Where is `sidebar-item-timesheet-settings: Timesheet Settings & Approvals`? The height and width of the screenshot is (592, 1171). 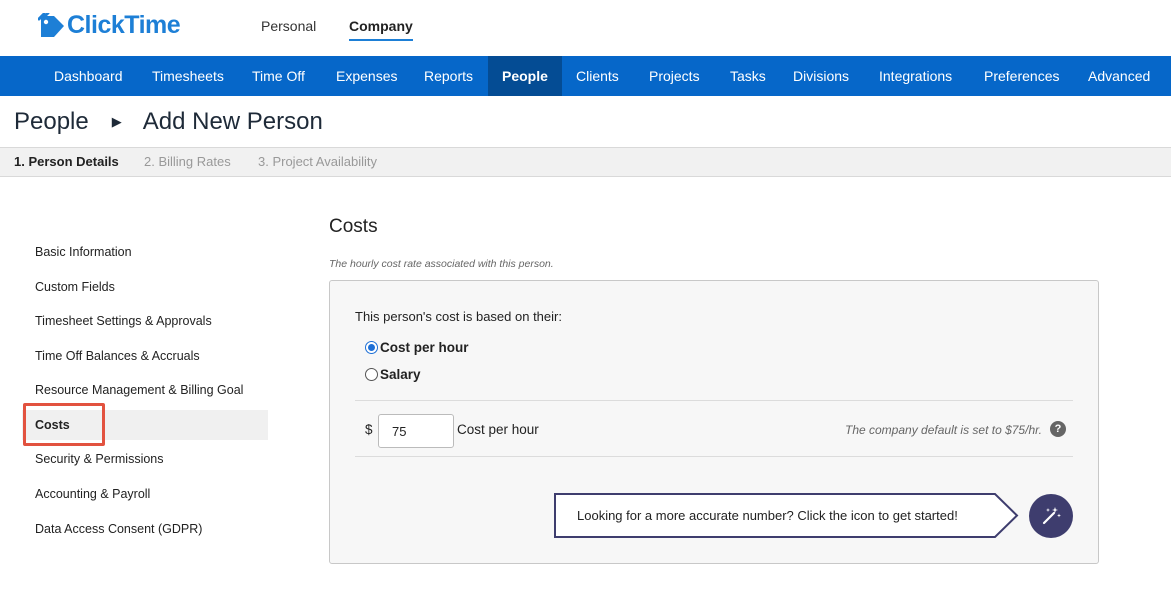
sidebar-item-timesheet-settings: Timesheet Settings & Approvals is located at coordinates (145, 321).